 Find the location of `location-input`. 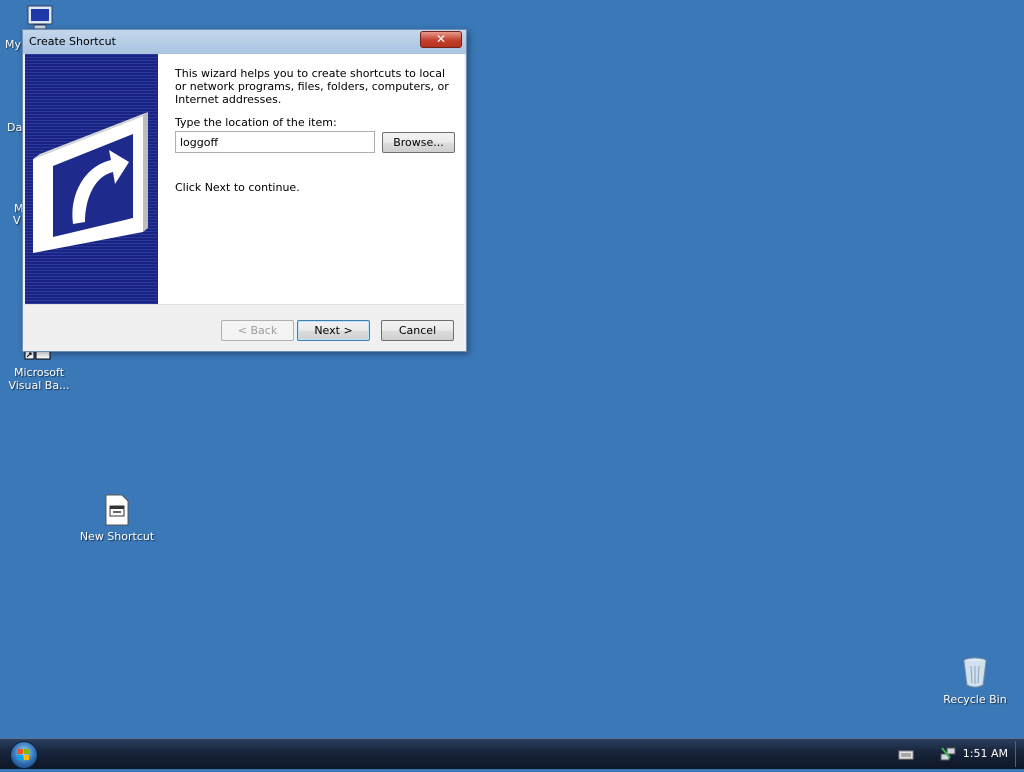

location-input is located at coordinates (275, 142).